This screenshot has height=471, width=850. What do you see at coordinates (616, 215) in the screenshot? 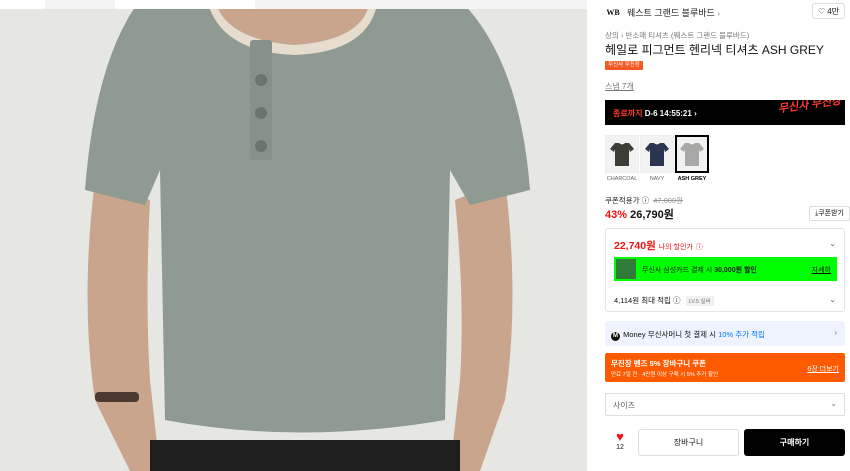
I see `discount-rate: 43%` at bounding box center [616, 215].